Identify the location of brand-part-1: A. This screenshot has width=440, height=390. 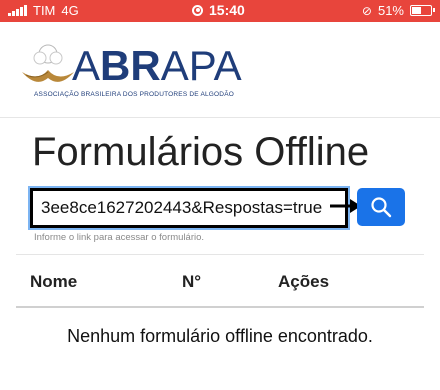
(86, 65).